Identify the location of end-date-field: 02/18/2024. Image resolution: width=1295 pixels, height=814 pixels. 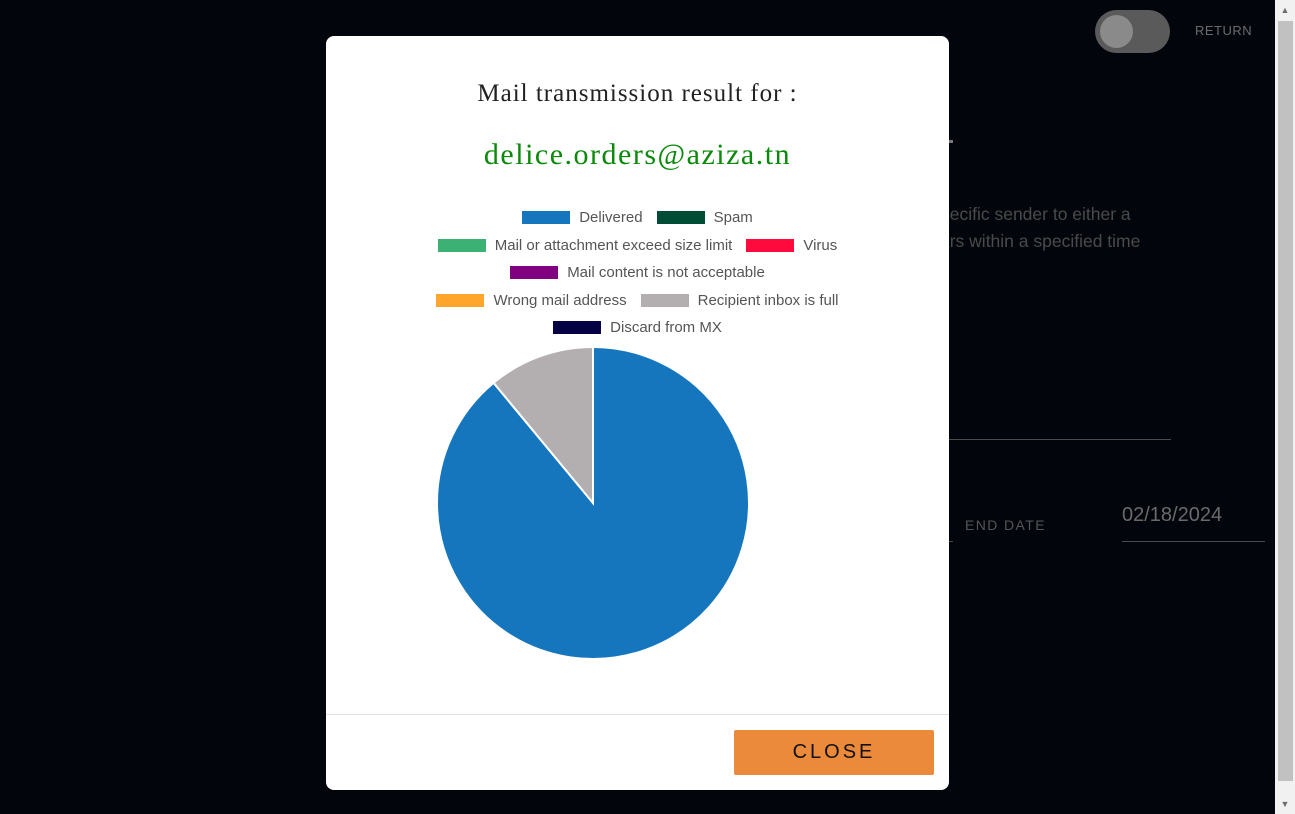
(1193, 522).